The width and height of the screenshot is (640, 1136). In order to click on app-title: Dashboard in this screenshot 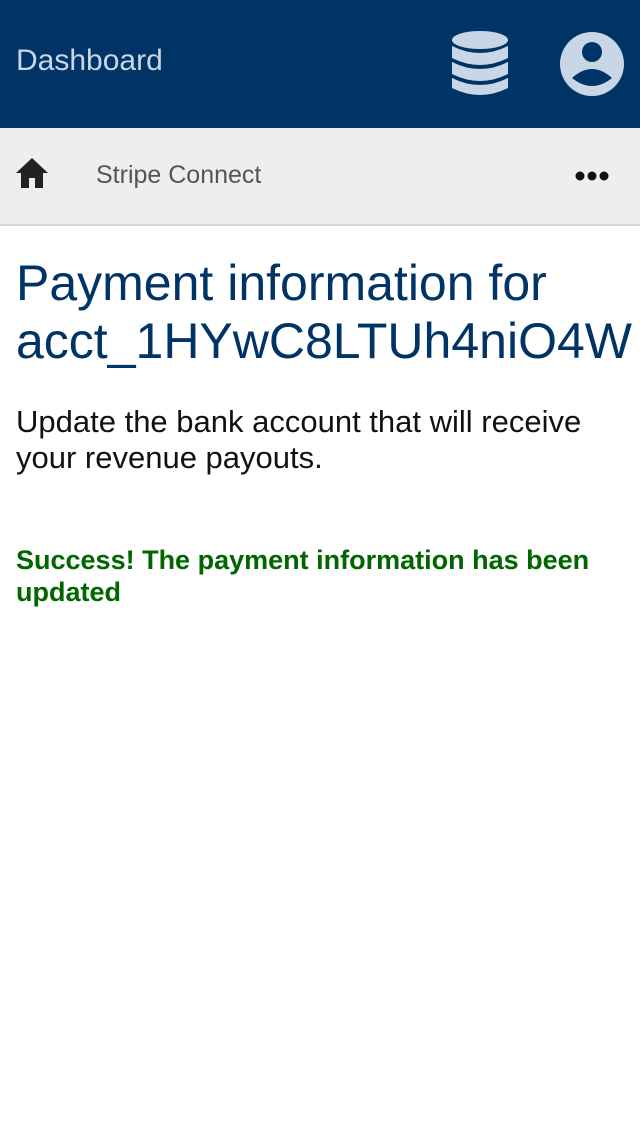, I will do `click(89, 60)`.